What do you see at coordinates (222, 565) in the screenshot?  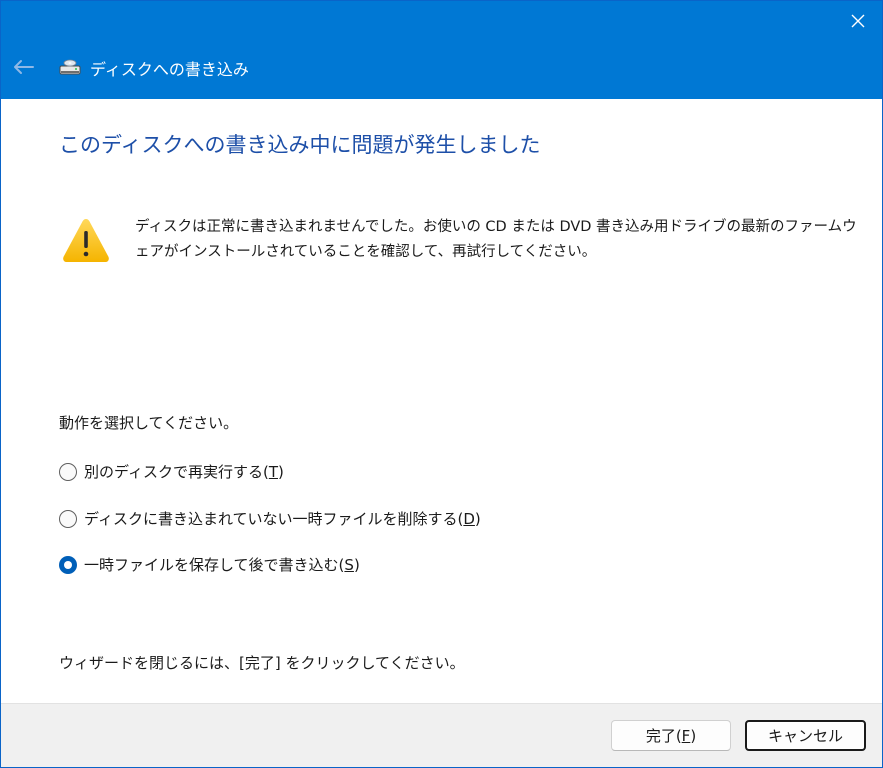 I see `option-label: 一時ファイルを保存して後で書き込む(S)` at bounding box center [222, 565].